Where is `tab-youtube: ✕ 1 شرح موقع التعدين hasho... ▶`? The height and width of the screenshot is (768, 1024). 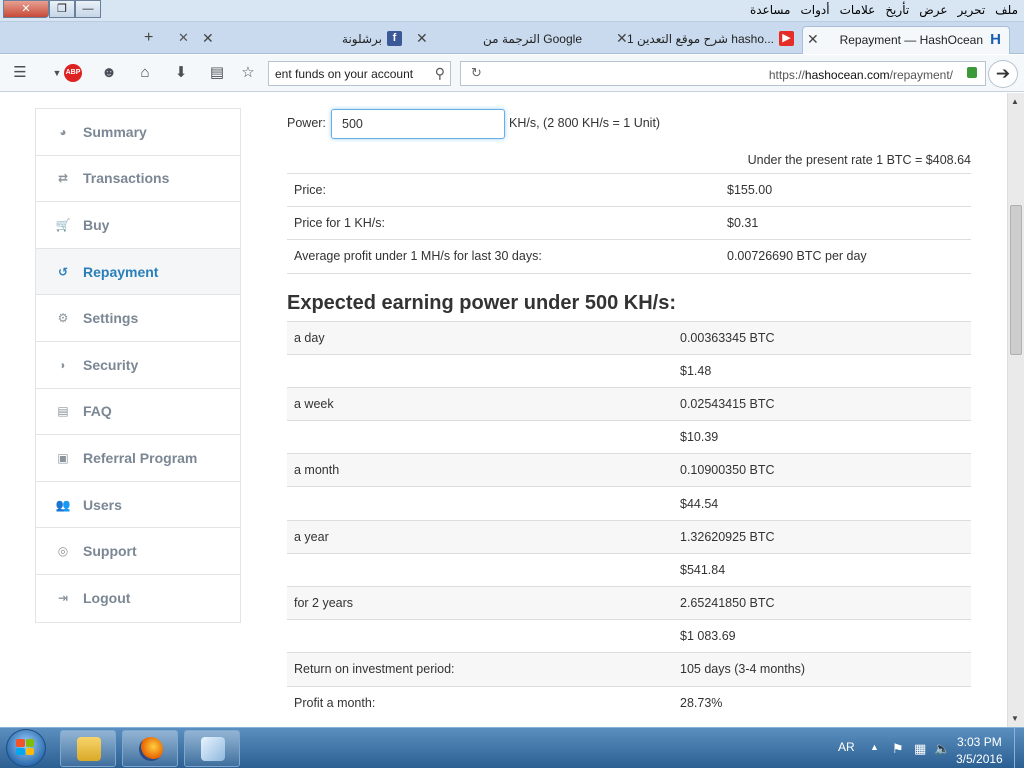 tab-youtube: ✕ 1 شرح موقع التعدين hasho... ▶ is located at coordinates (706, 40).